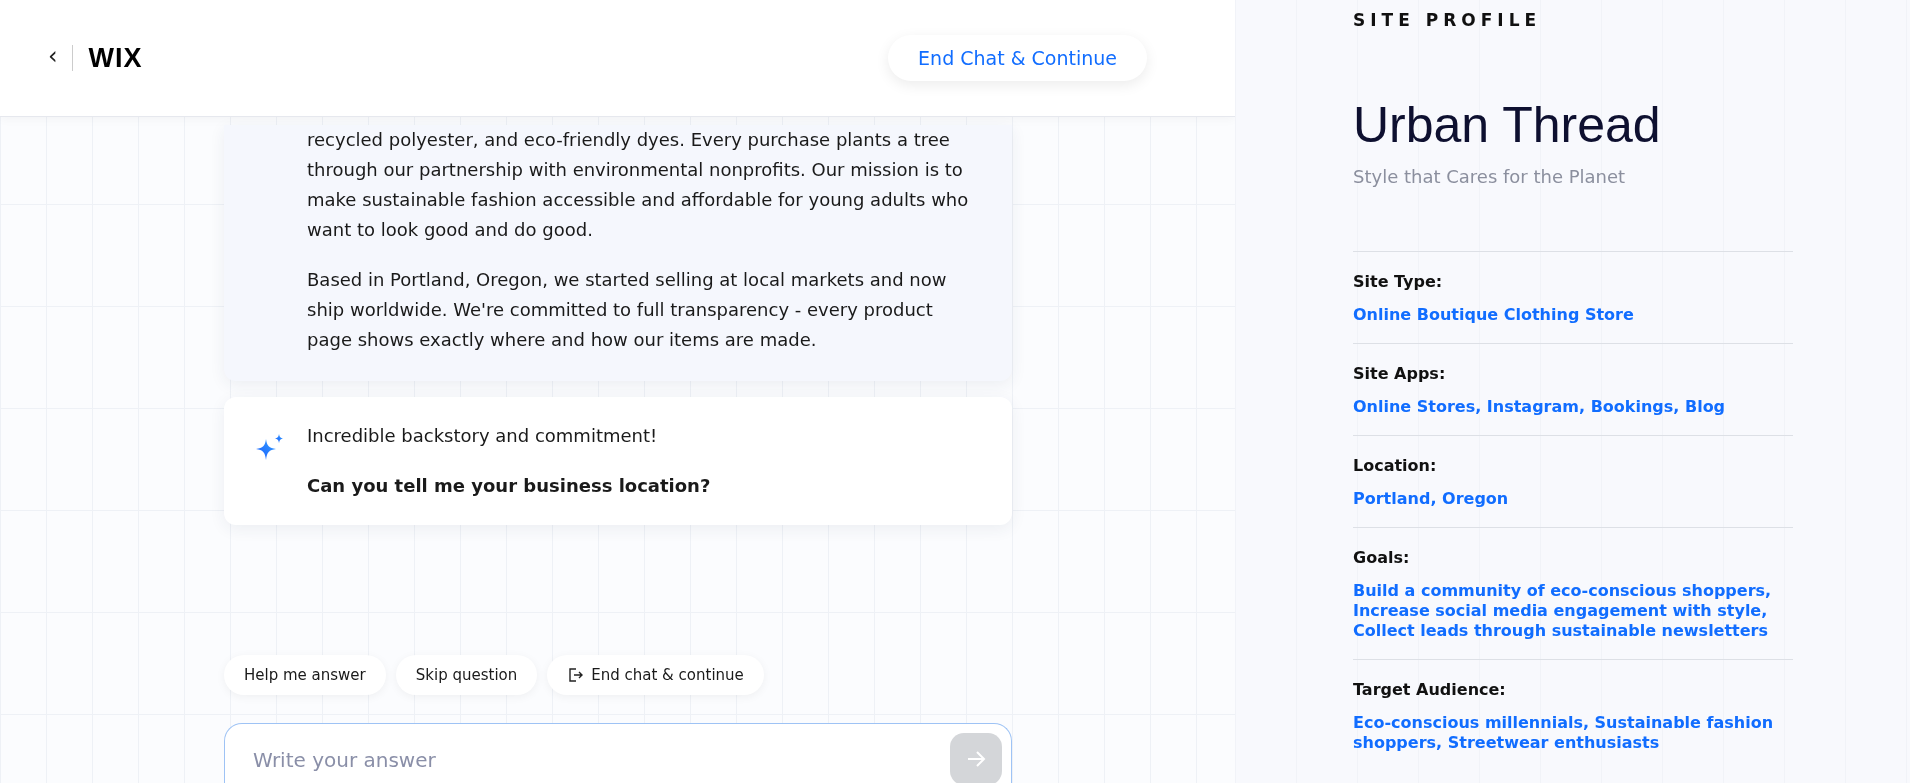 The height and width of the screenshot is (783, 1910). Describe the element at coordinates (1490, 176) in the screenshot. I see `site-tagline: Style that Cares for the Planet` at that location.